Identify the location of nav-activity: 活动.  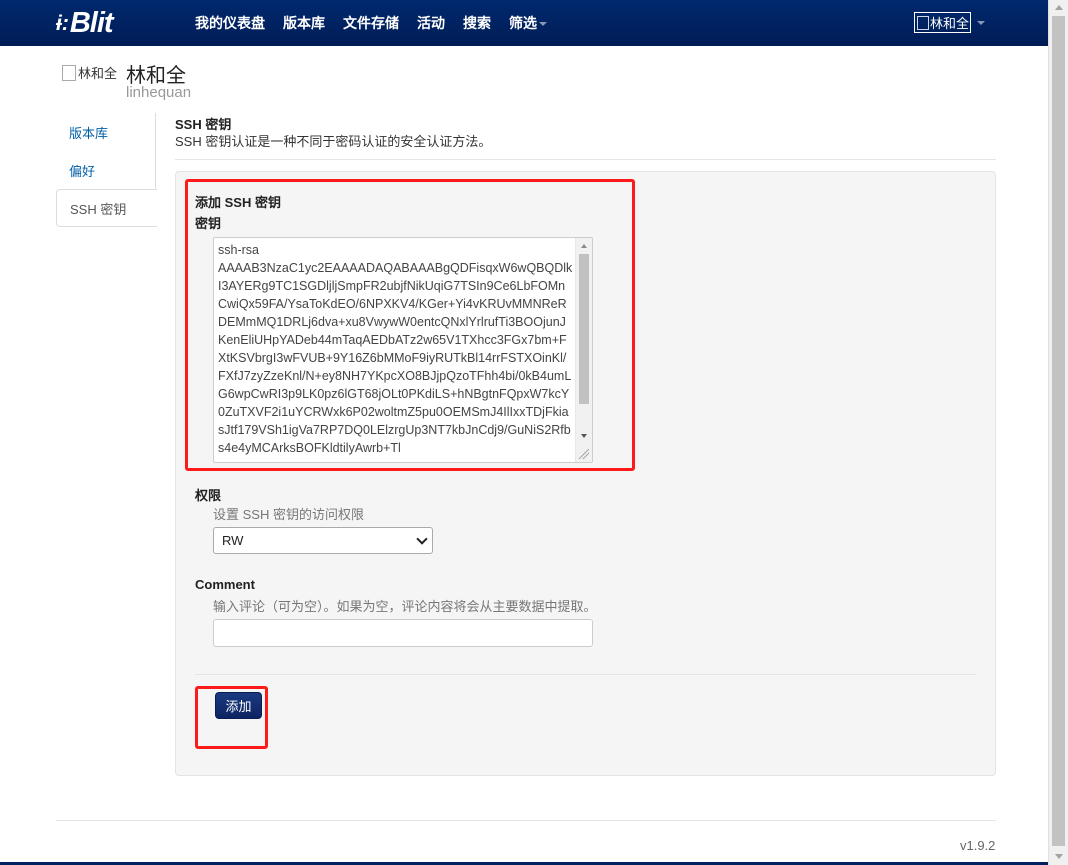
(431, 23).